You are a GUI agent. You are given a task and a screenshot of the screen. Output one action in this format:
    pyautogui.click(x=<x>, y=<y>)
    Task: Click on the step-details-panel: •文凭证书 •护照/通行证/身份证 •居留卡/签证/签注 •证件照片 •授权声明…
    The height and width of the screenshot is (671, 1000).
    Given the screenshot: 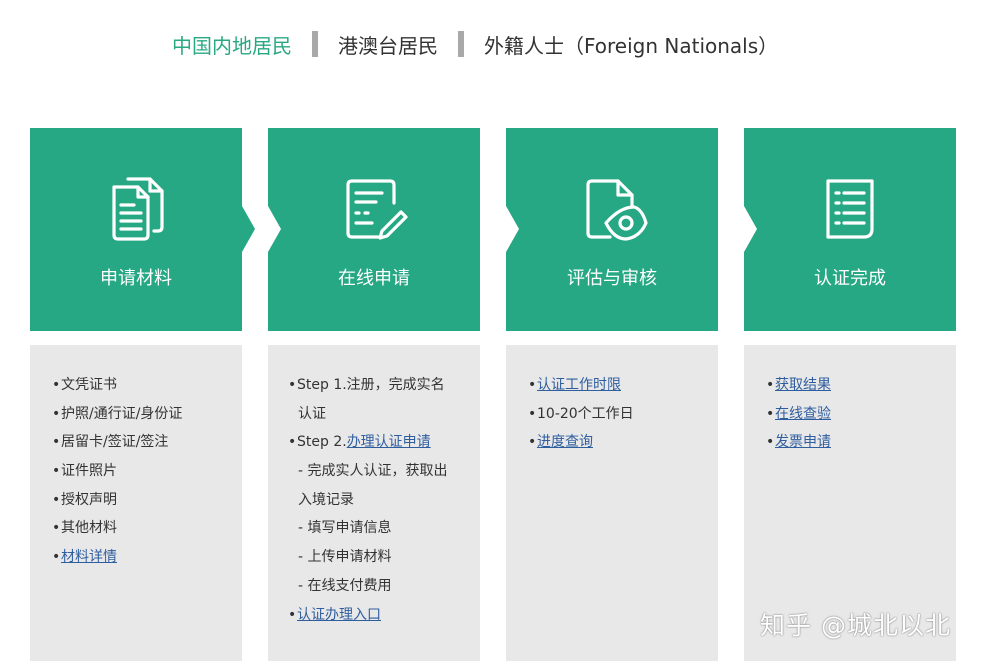 What is the action you would take?
    pyautogui.click(x=136, y=503)
    